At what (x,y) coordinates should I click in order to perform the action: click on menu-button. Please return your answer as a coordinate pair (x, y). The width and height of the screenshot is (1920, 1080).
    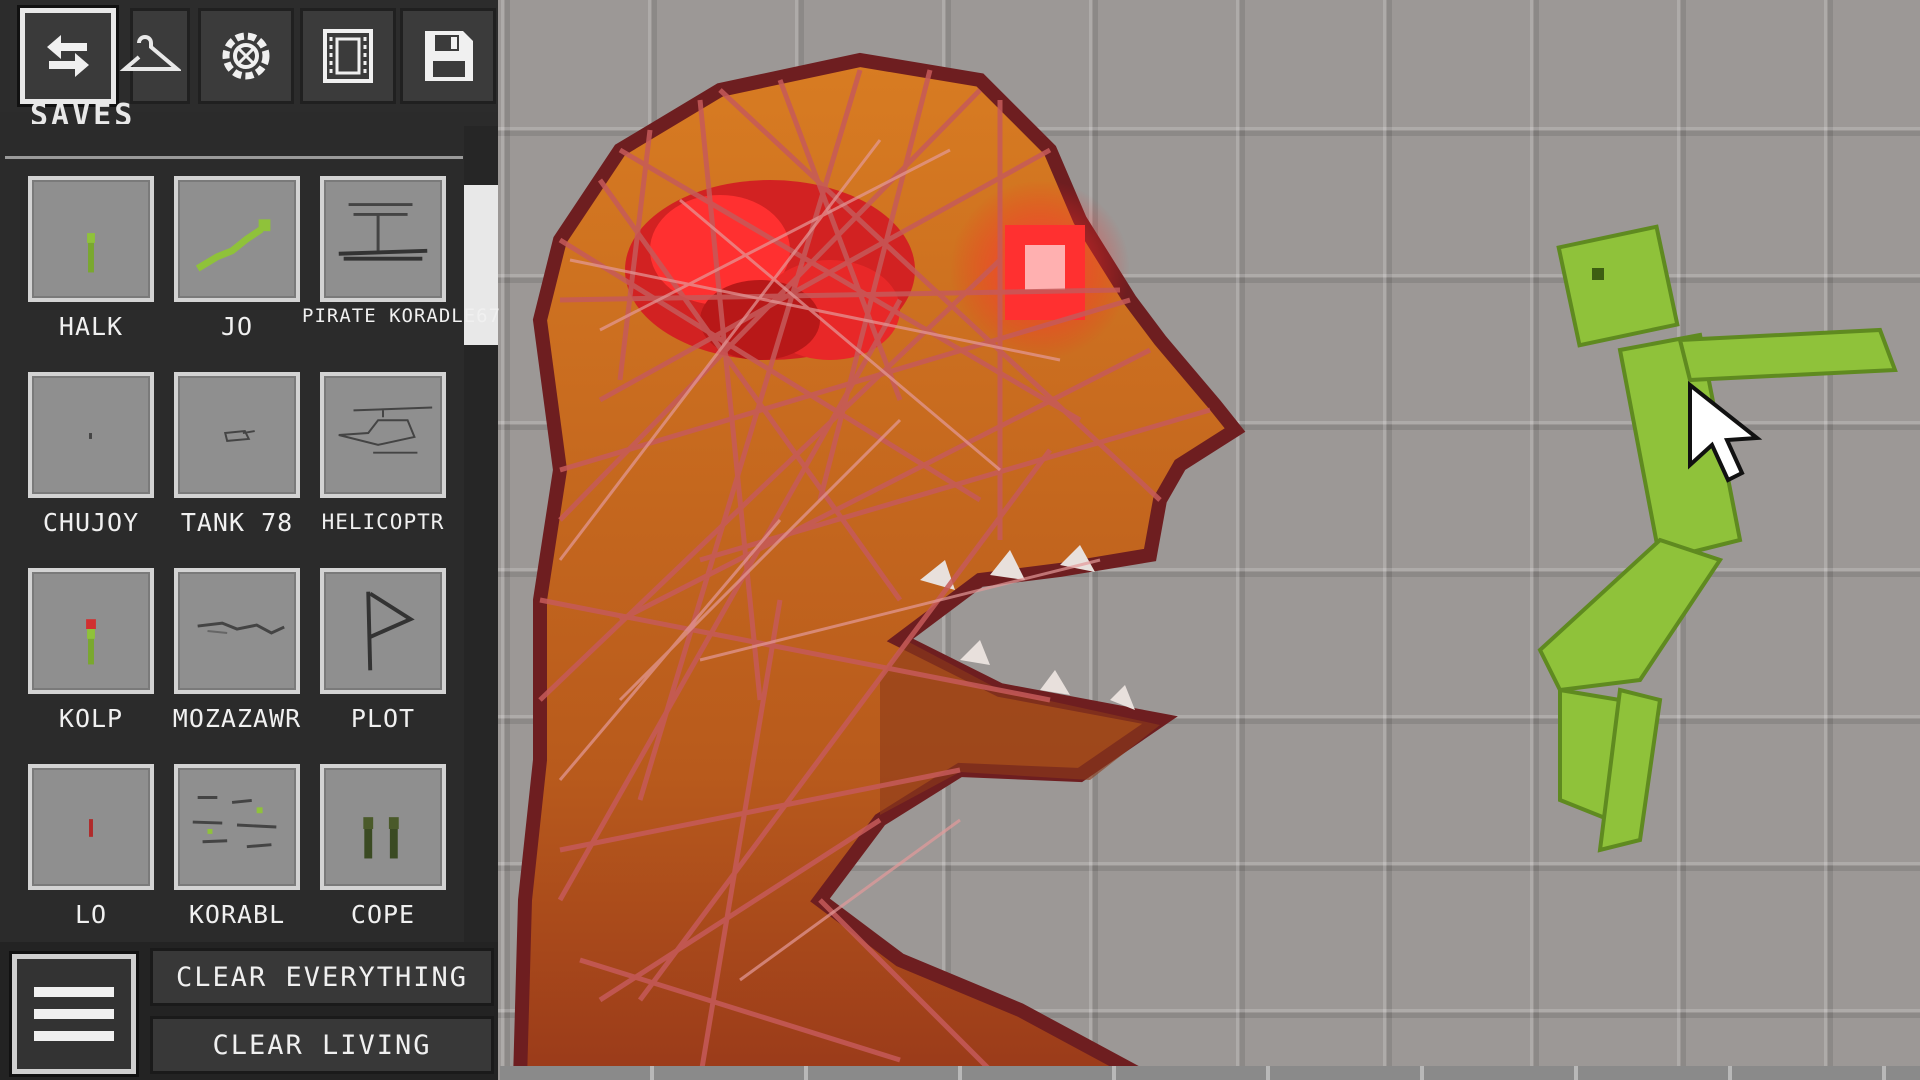
    Looking at the image, I should click on (74, 1014).